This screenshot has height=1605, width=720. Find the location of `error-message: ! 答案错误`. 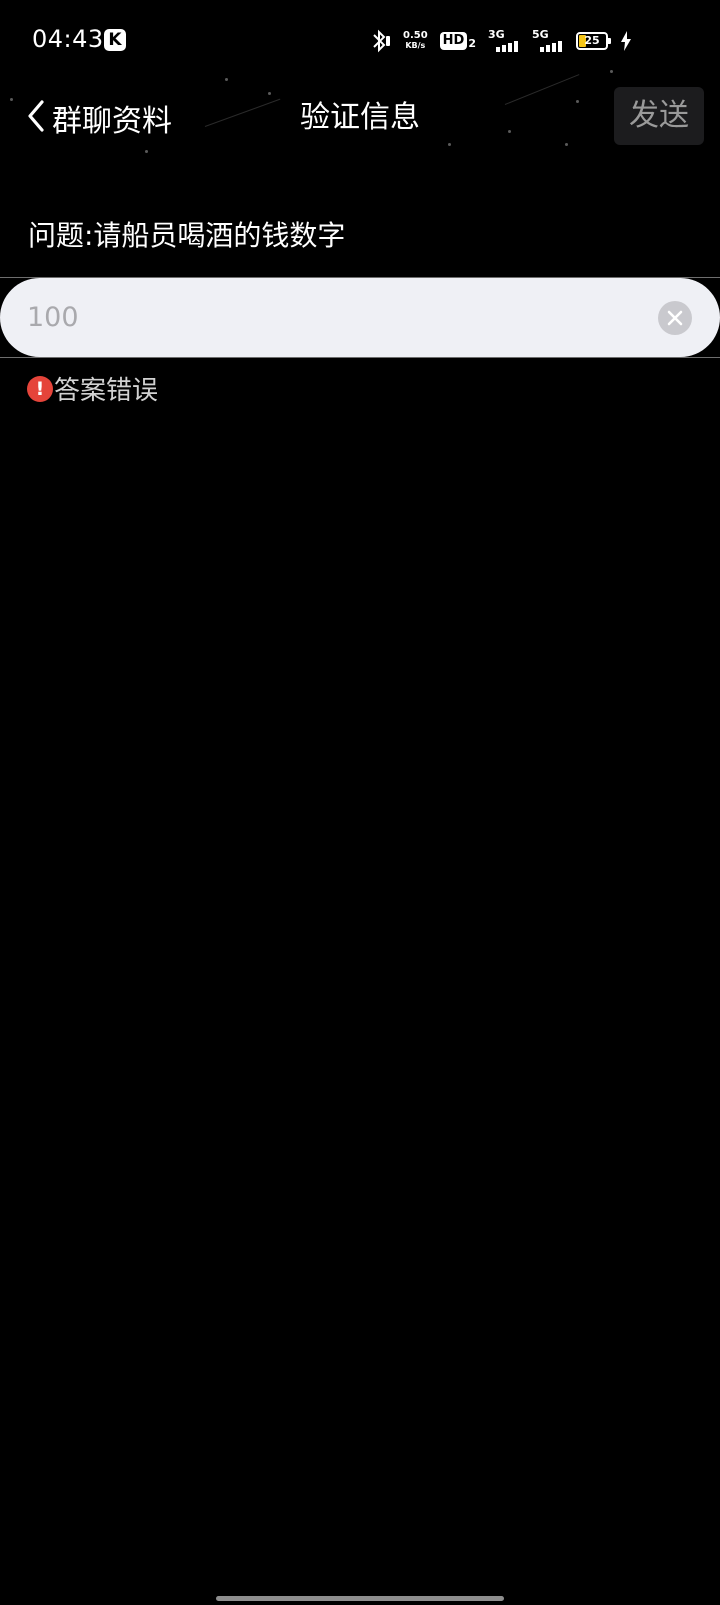

error-message: ! 答案错误 is located at coordinates (92, 388).